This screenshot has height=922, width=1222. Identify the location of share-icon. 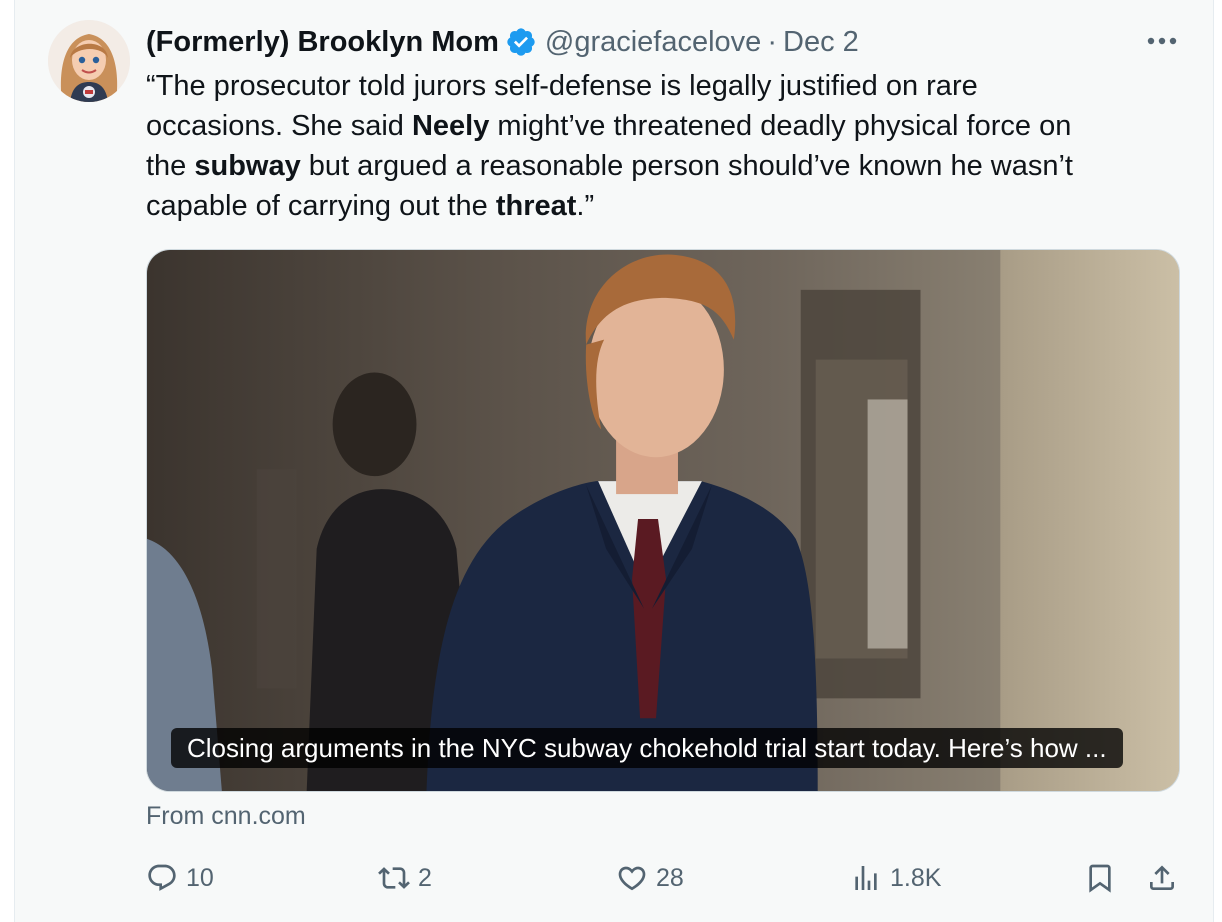
(1162, 877).